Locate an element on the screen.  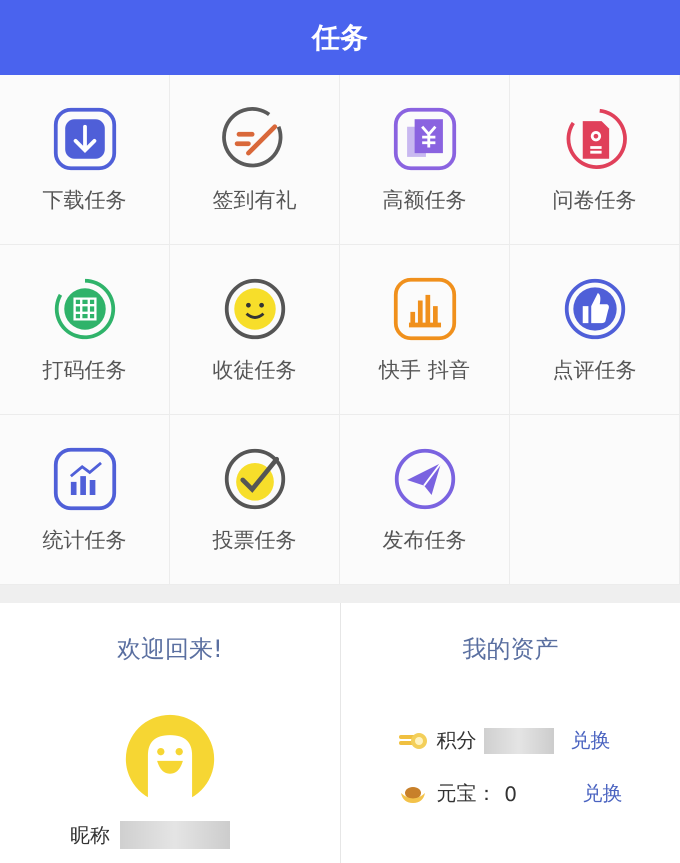
coins-icon is located at coordinates (413, 740).